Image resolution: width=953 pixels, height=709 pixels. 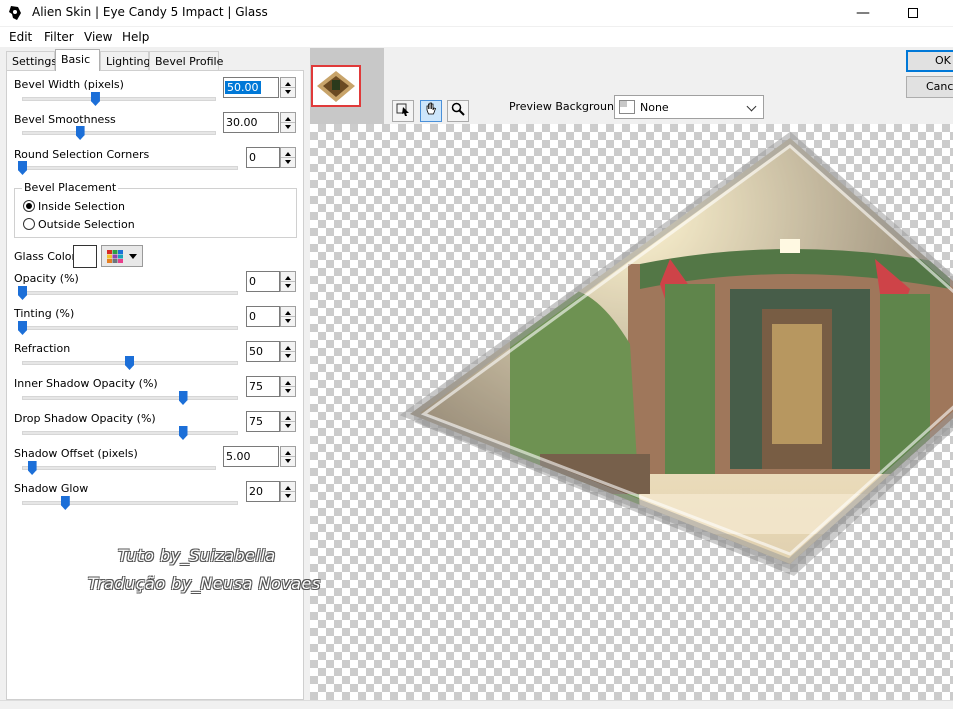 What do you see at coordinates (288, 316) in the screenshot?
I see `tinting-spinner` at bounding box center [288, 316].